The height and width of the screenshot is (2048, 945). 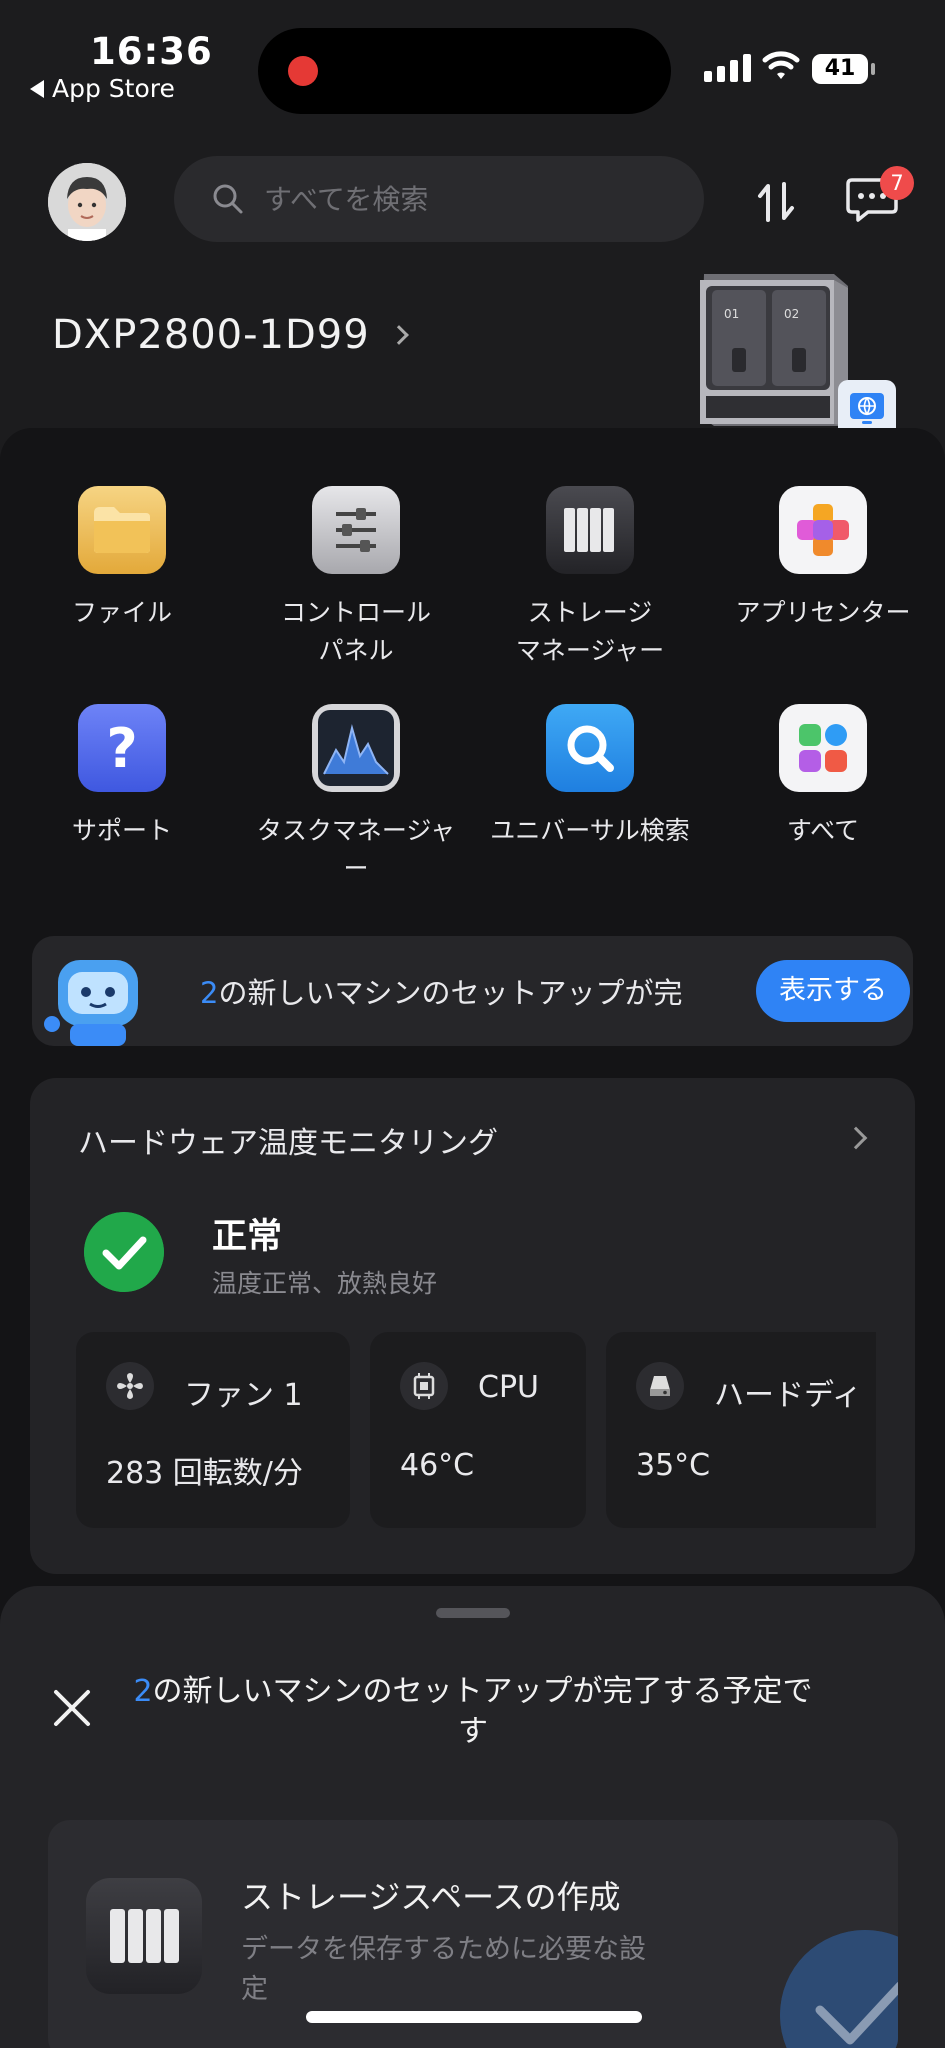 What do you see at coordinates (823, 530) in the screenshot?
I see `app-center-icon` at bounding box center [823, 530].